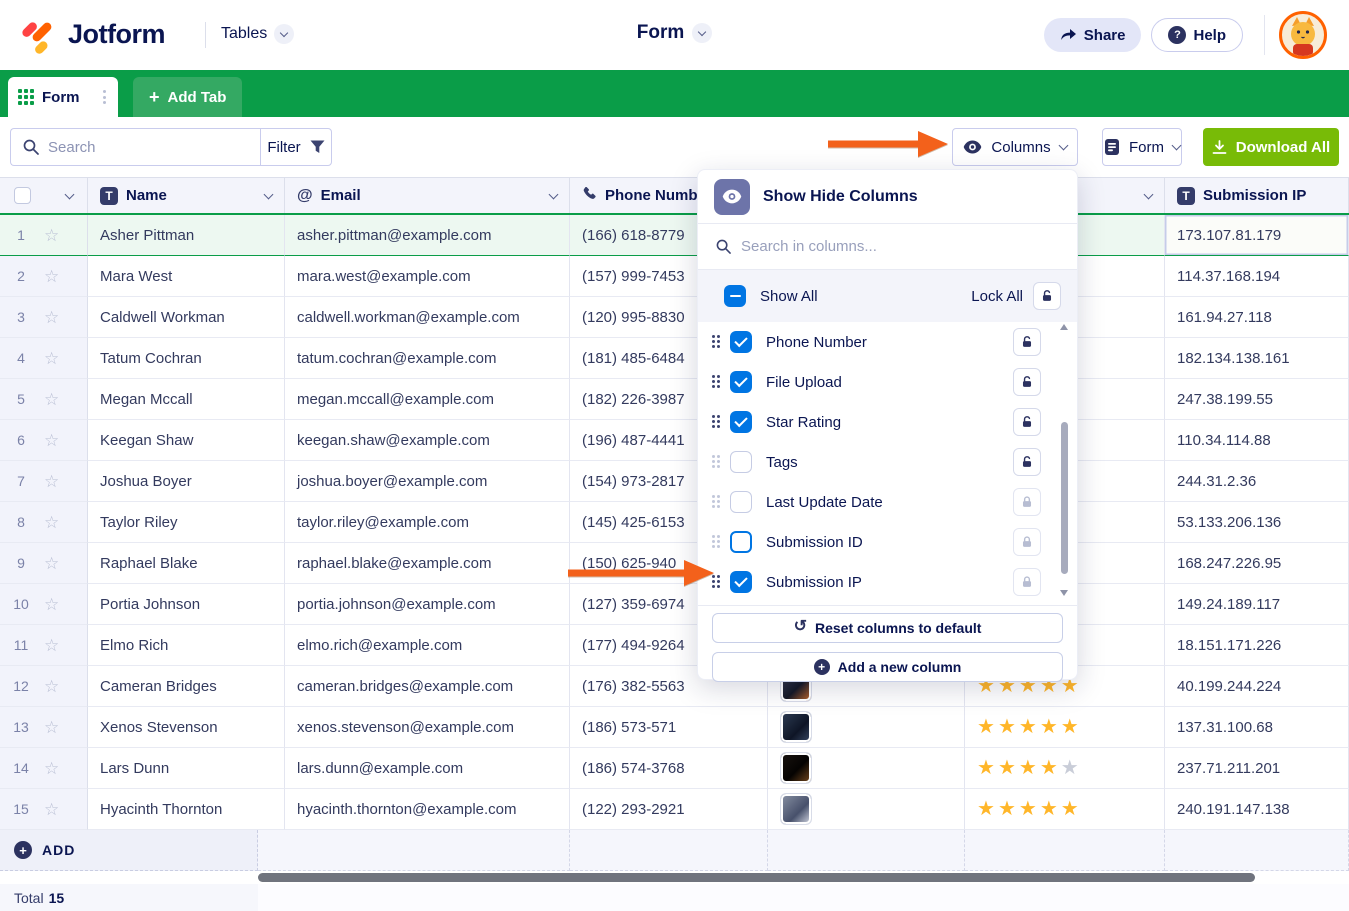  What do you see at coordinates (186, 768) in the screenshot?
I see `name-cell: Lars Dunn` at bounding box center [186, 768].